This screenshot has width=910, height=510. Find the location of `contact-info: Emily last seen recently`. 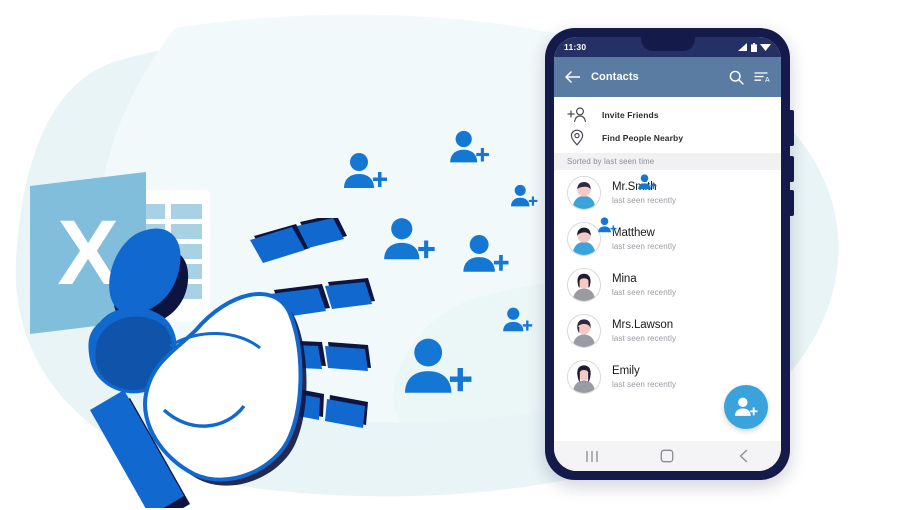

contact-info: Emily last seen recently is located at coordinates (644, 377).